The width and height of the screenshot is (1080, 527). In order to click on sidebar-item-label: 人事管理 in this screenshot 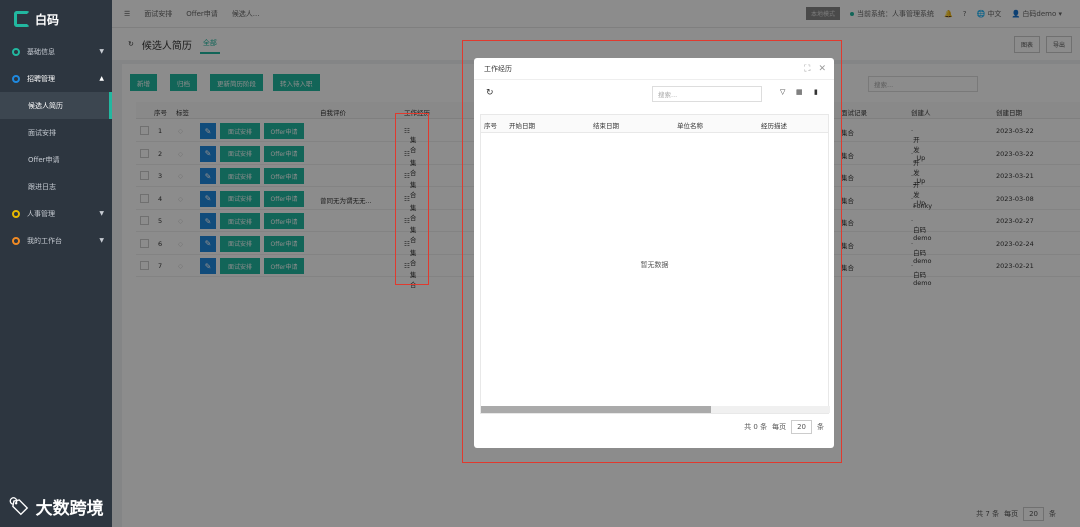, I will do `click(41, 213)`.